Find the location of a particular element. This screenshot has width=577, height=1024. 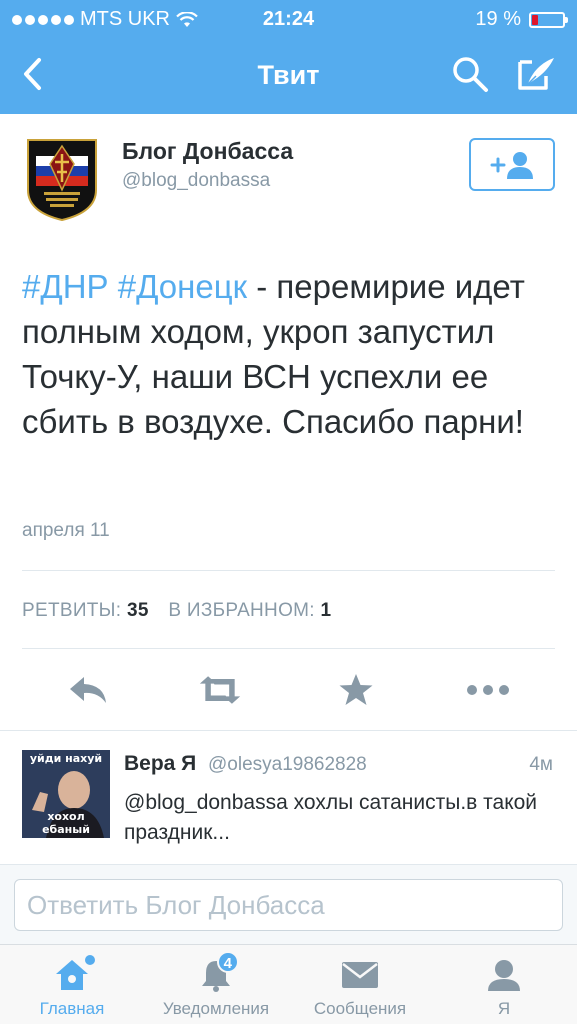

header-bar: MTS UKR 21:24 19 % Твит is located at coordinates (288, 57).